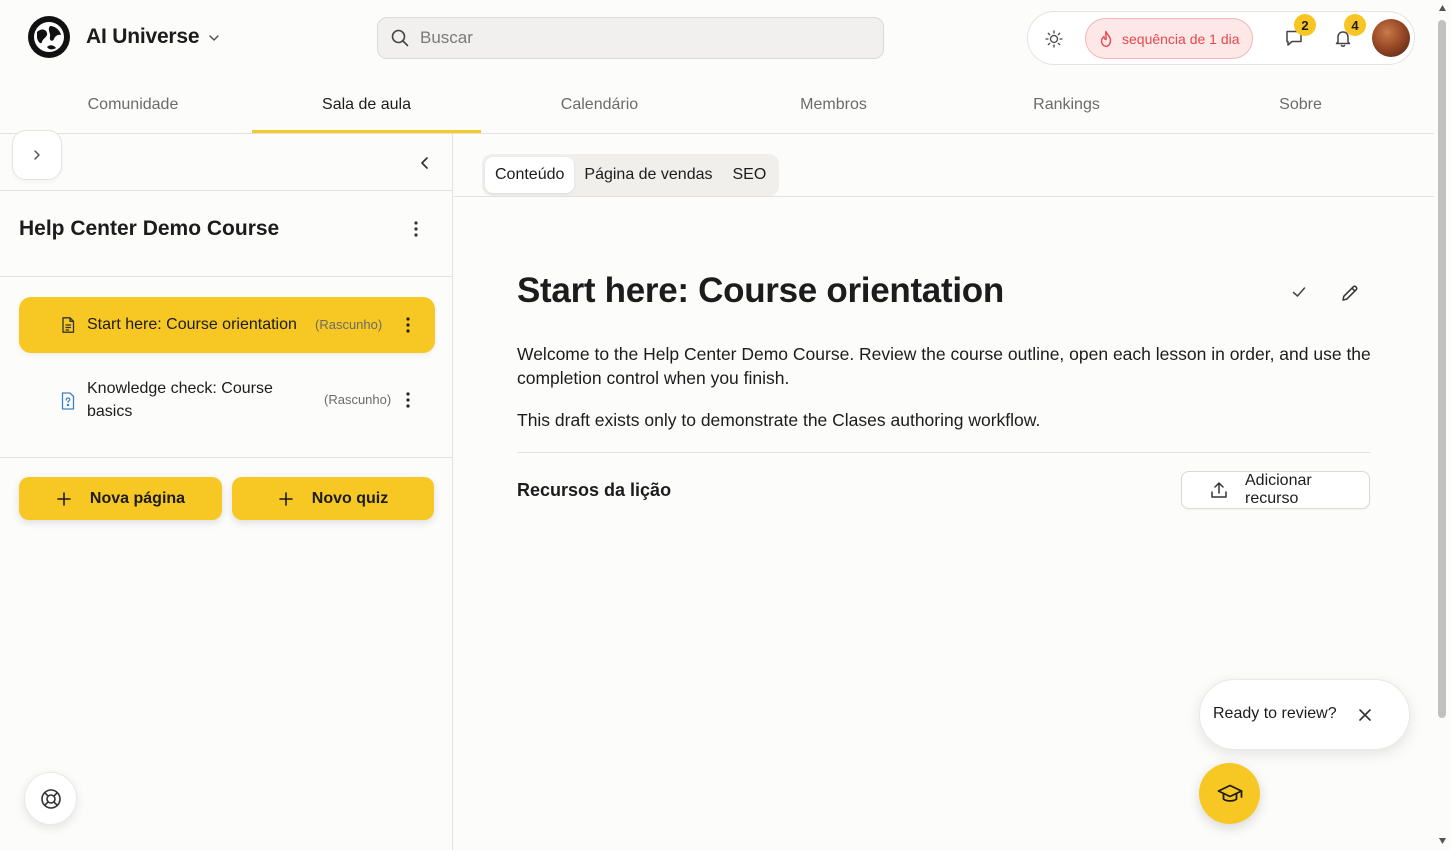 This screenshot has height=850, width=1450. What do you see at coordinates (1299, 292) in the screenshot?
I see `check-icon` at bounding box center [1299, 292].